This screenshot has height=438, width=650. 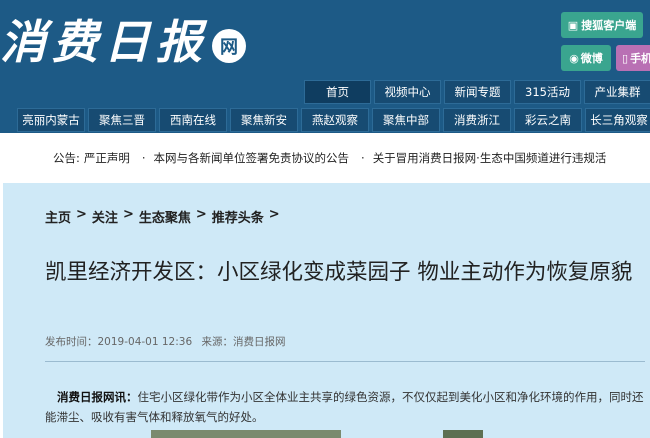 What do you see at coordinates (337, 92) in the screenshot?
I see `nav-item-home: 首页` at bounding box center [337, 92].